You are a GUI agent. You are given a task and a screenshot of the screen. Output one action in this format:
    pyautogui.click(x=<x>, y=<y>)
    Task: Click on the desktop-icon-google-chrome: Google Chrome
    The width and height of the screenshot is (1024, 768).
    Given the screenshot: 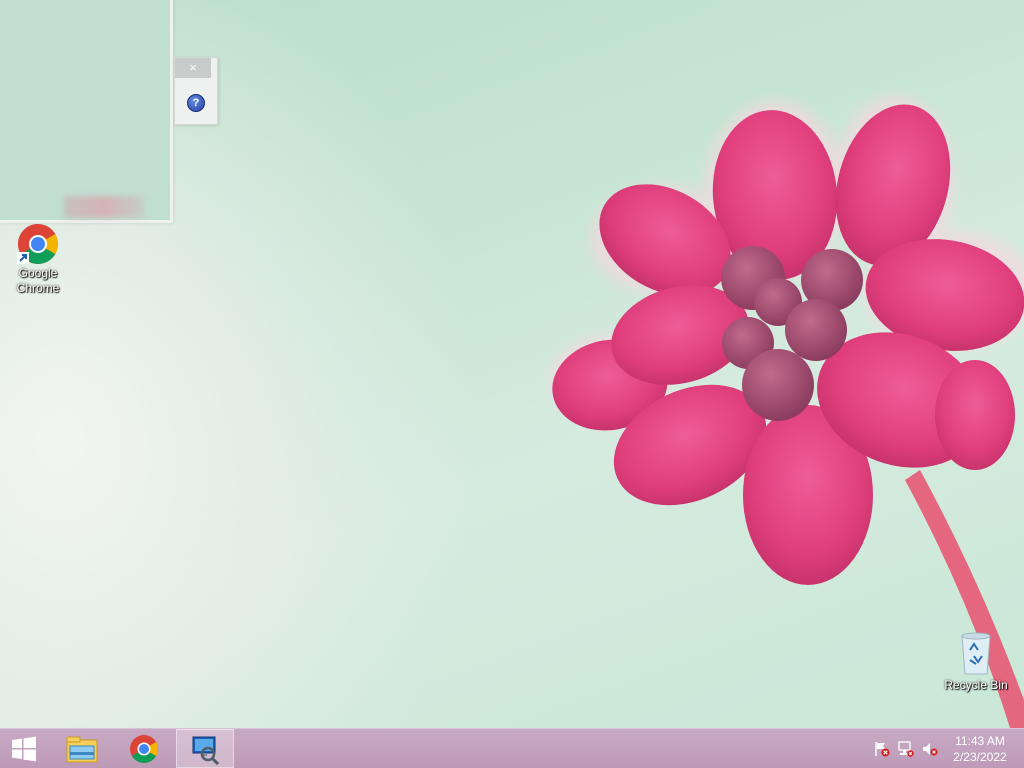 What is the action you would take?
    pyautogui.click(x=38, y=259)
    